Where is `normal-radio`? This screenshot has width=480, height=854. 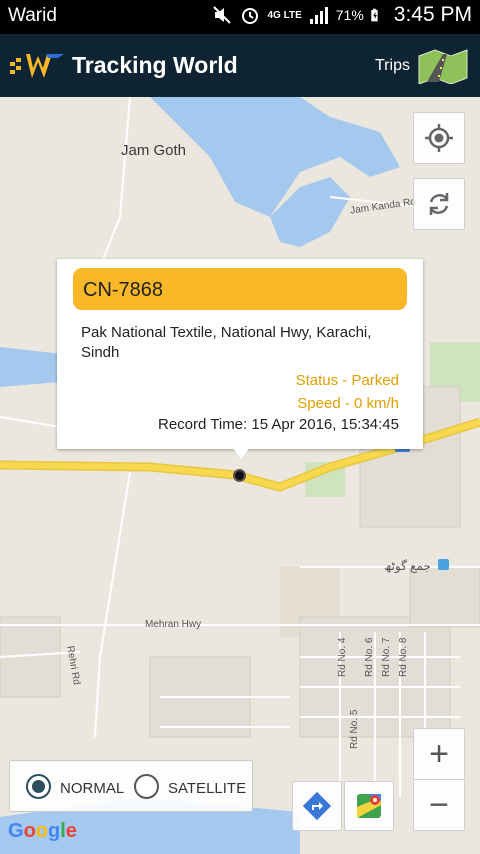
normal-radio is located at coordinates (38, 786).